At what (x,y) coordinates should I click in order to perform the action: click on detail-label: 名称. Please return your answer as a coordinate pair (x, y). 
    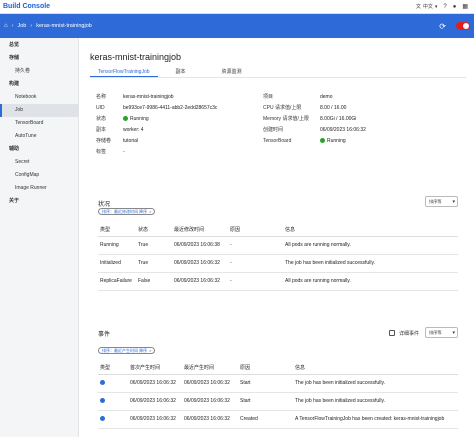
    Looking at the image, I should click on (101, 97).